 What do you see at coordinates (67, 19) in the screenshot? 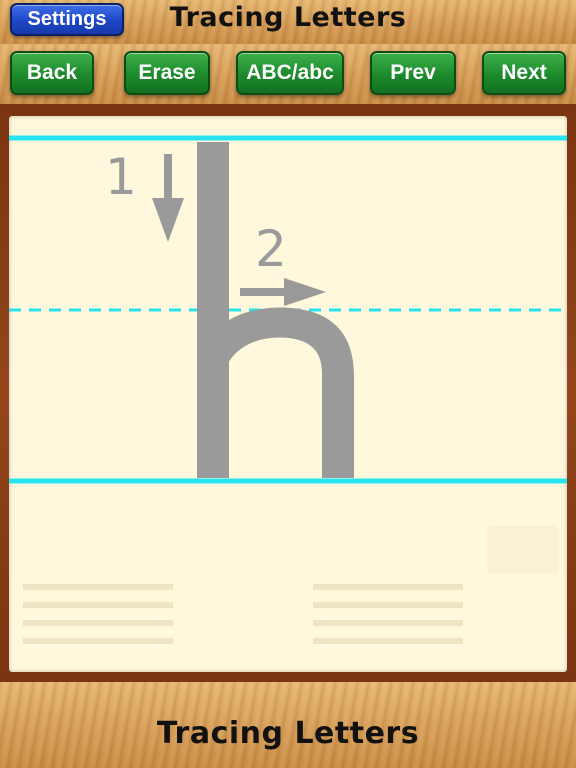
I see `settings-button: Settings` at bounding box center [67, 19].